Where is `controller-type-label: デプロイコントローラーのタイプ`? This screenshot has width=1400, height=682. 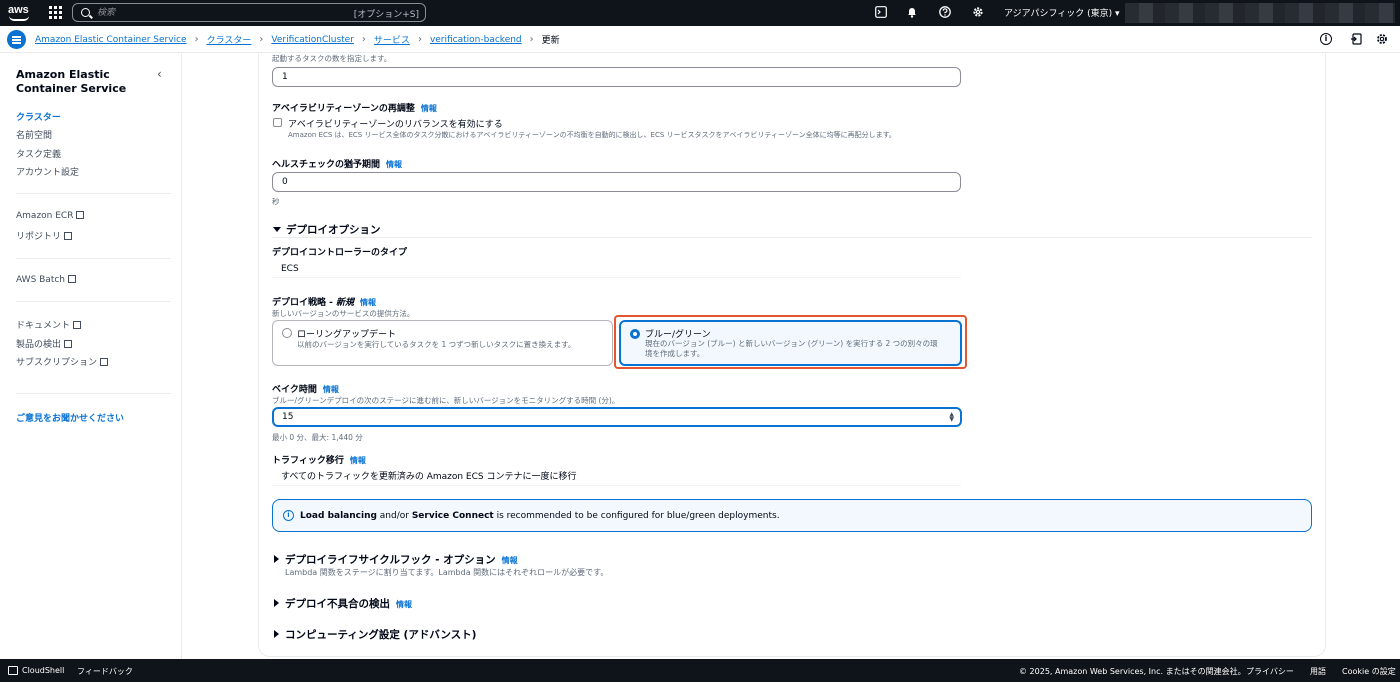 controller-type-label: デプロイコントローラーのタイプ is located at coordinates (340, 253).